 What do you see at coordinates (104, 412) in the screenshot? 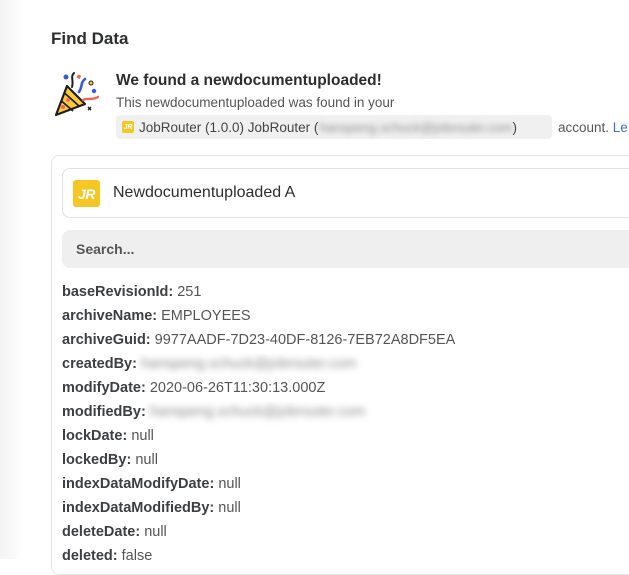
I see `field-key: modifiedBy:` at bounding box center [104, 412].